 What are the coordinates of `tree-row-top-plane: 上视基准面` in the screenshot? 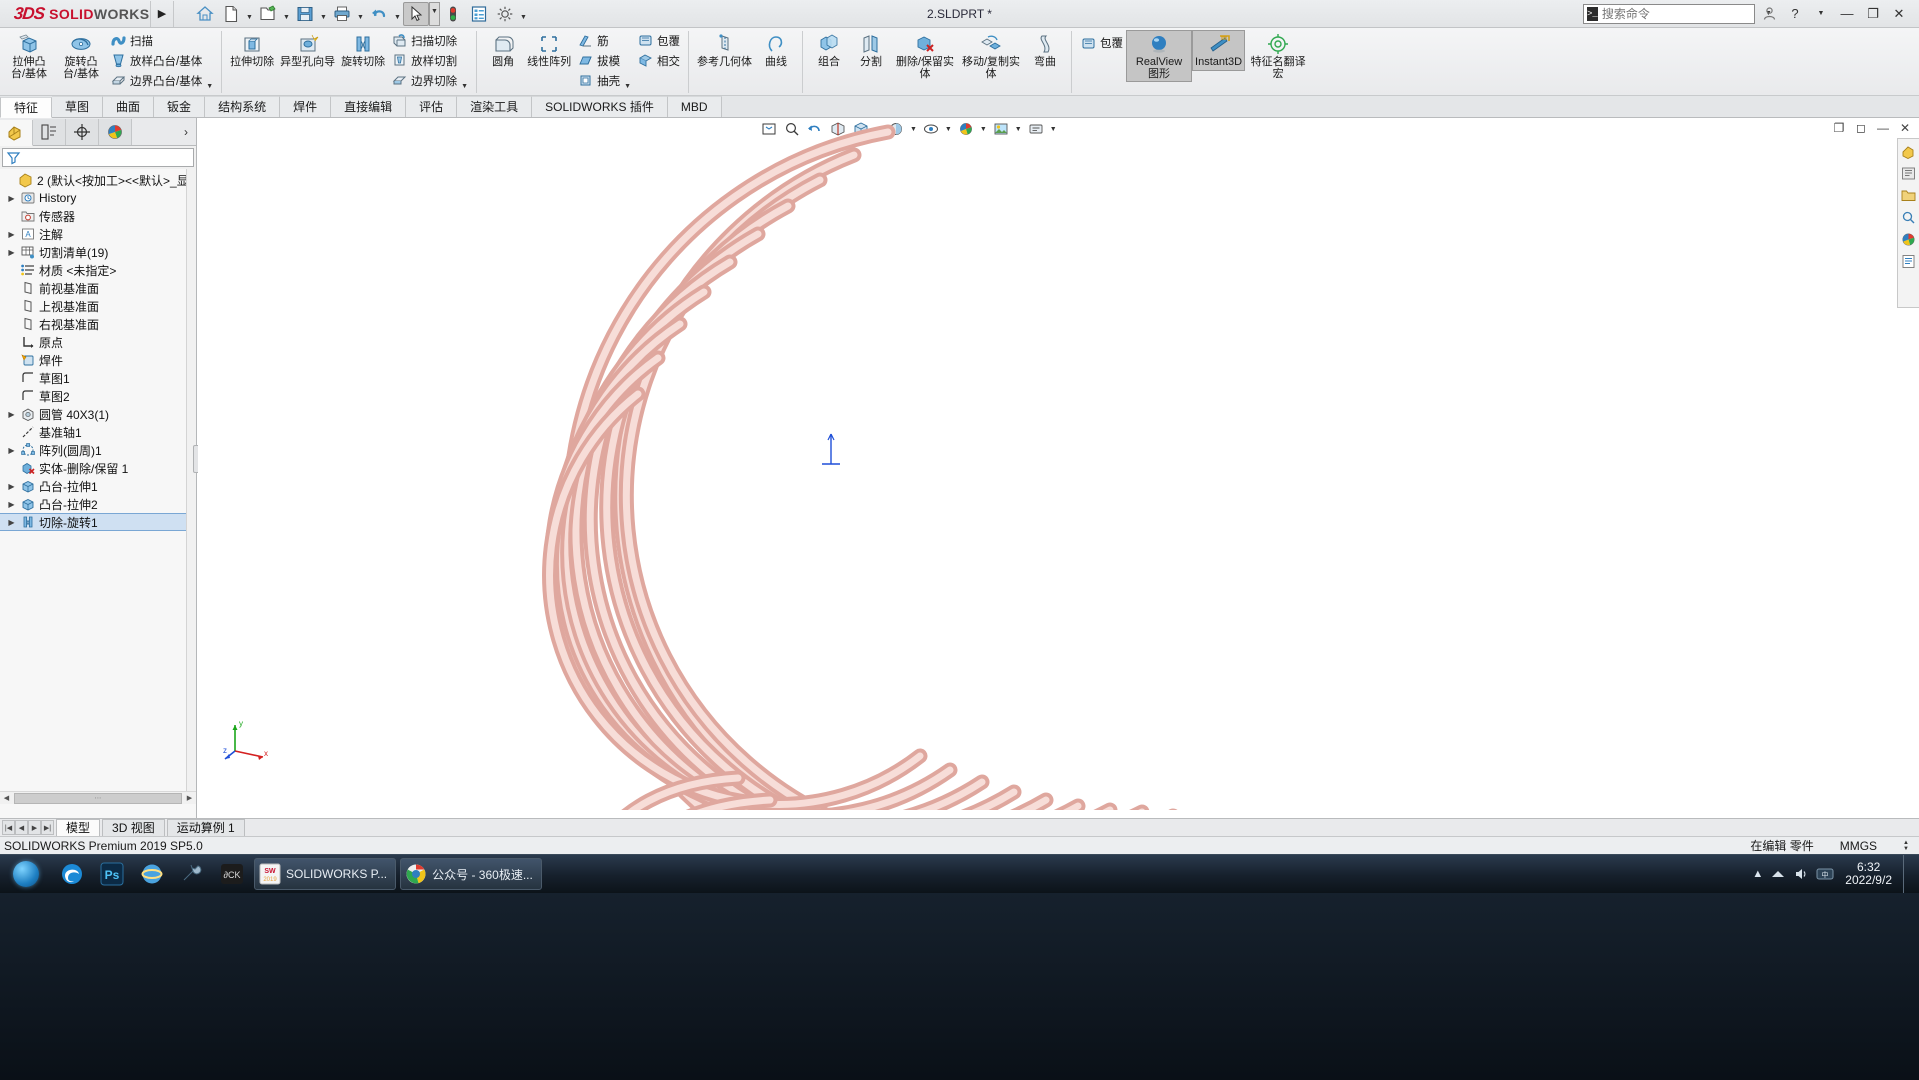 It's located at (98, 306).